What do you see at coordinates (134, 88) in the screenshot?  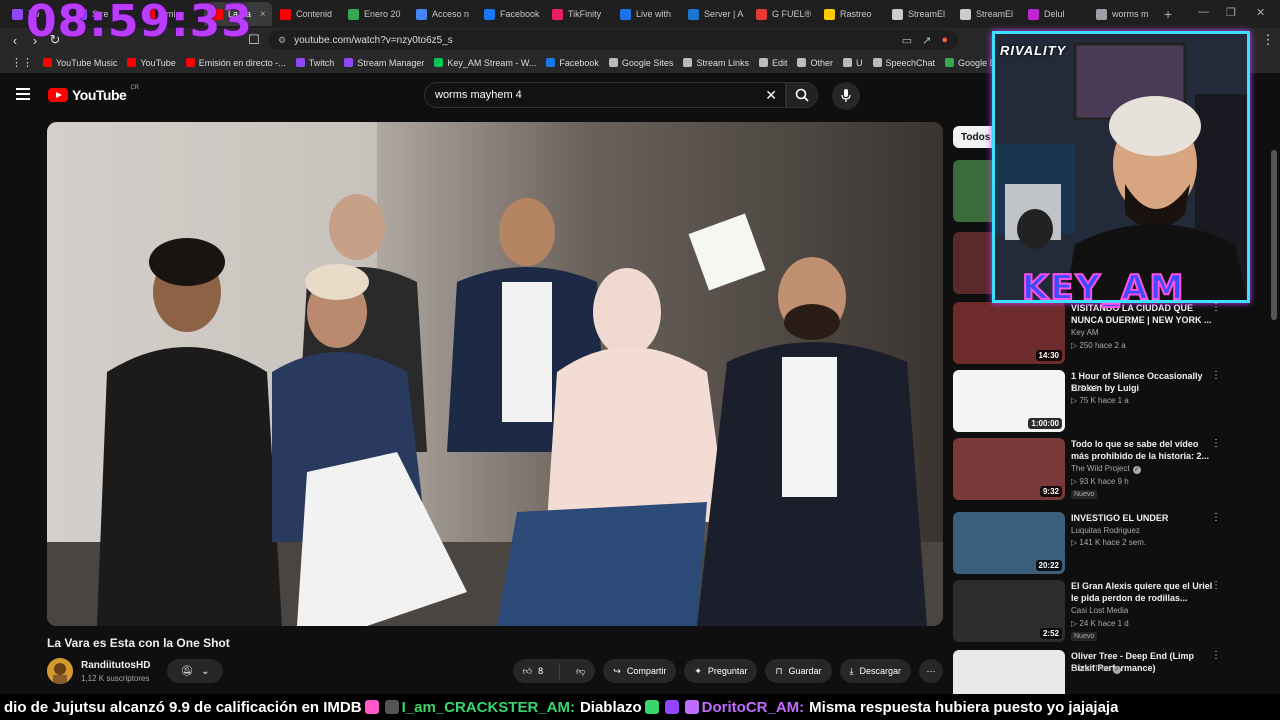 I see `country-code: CR` at bounding box center [134, 88].